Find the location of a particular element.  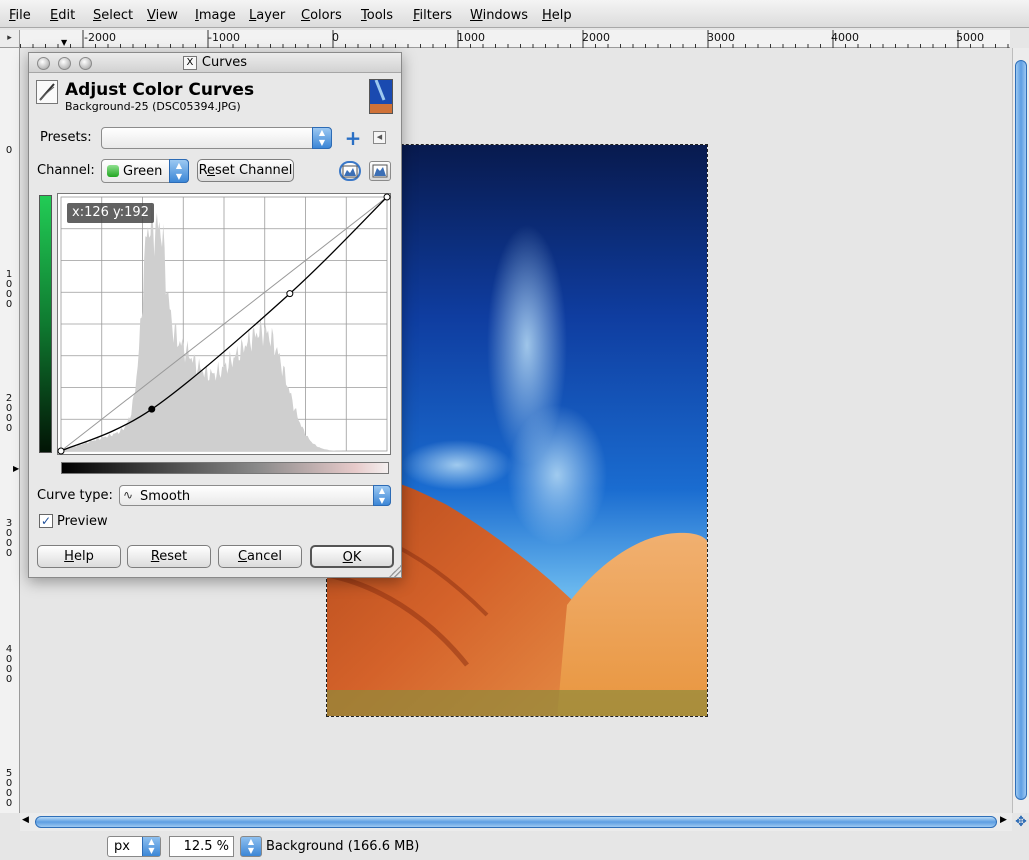

ruler-label: -1000 is located at coordinates (224, 37).